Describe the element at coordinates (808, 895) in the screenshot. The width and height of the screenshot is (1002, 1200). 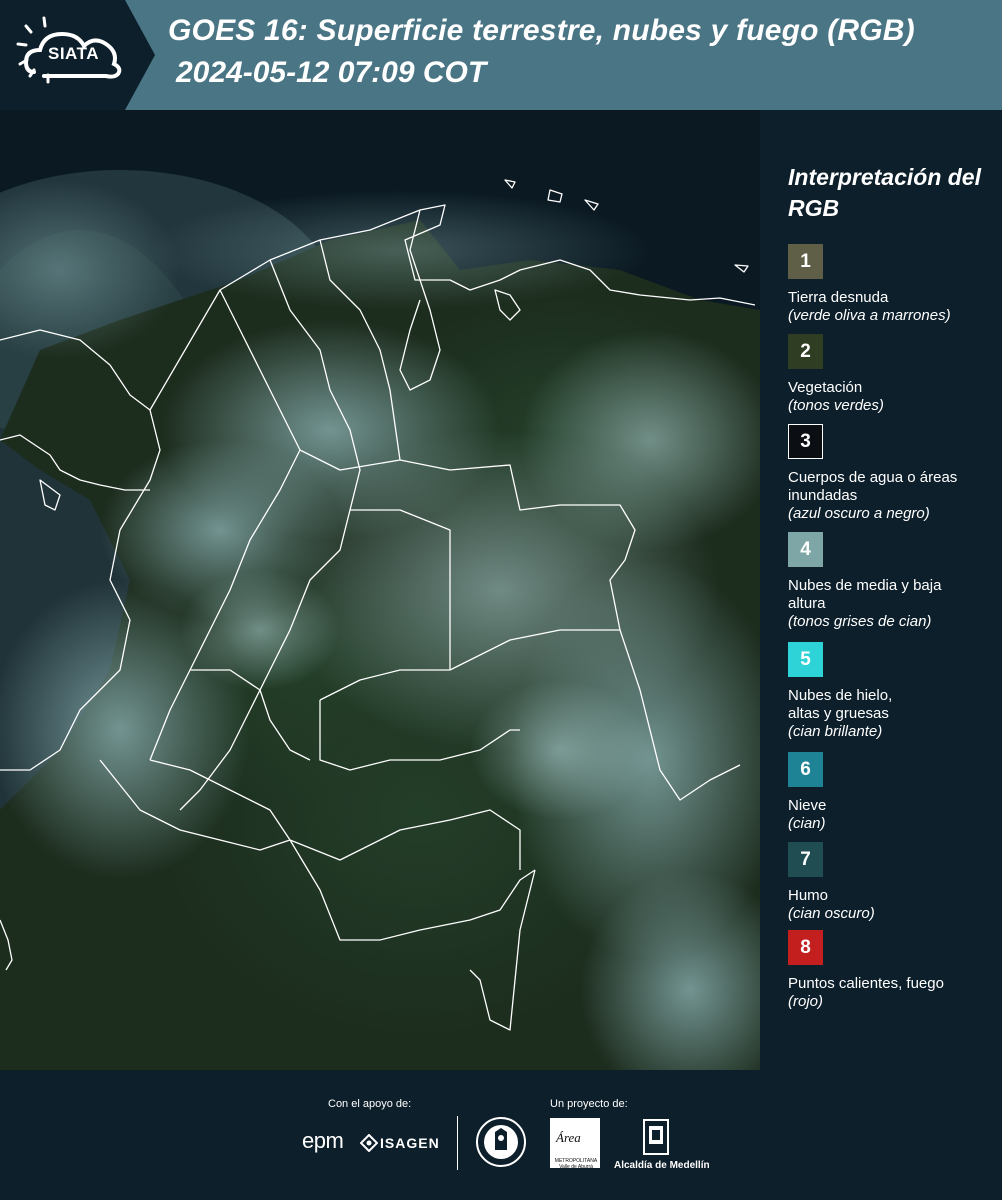
I see `legend-label: Humo` at that location.